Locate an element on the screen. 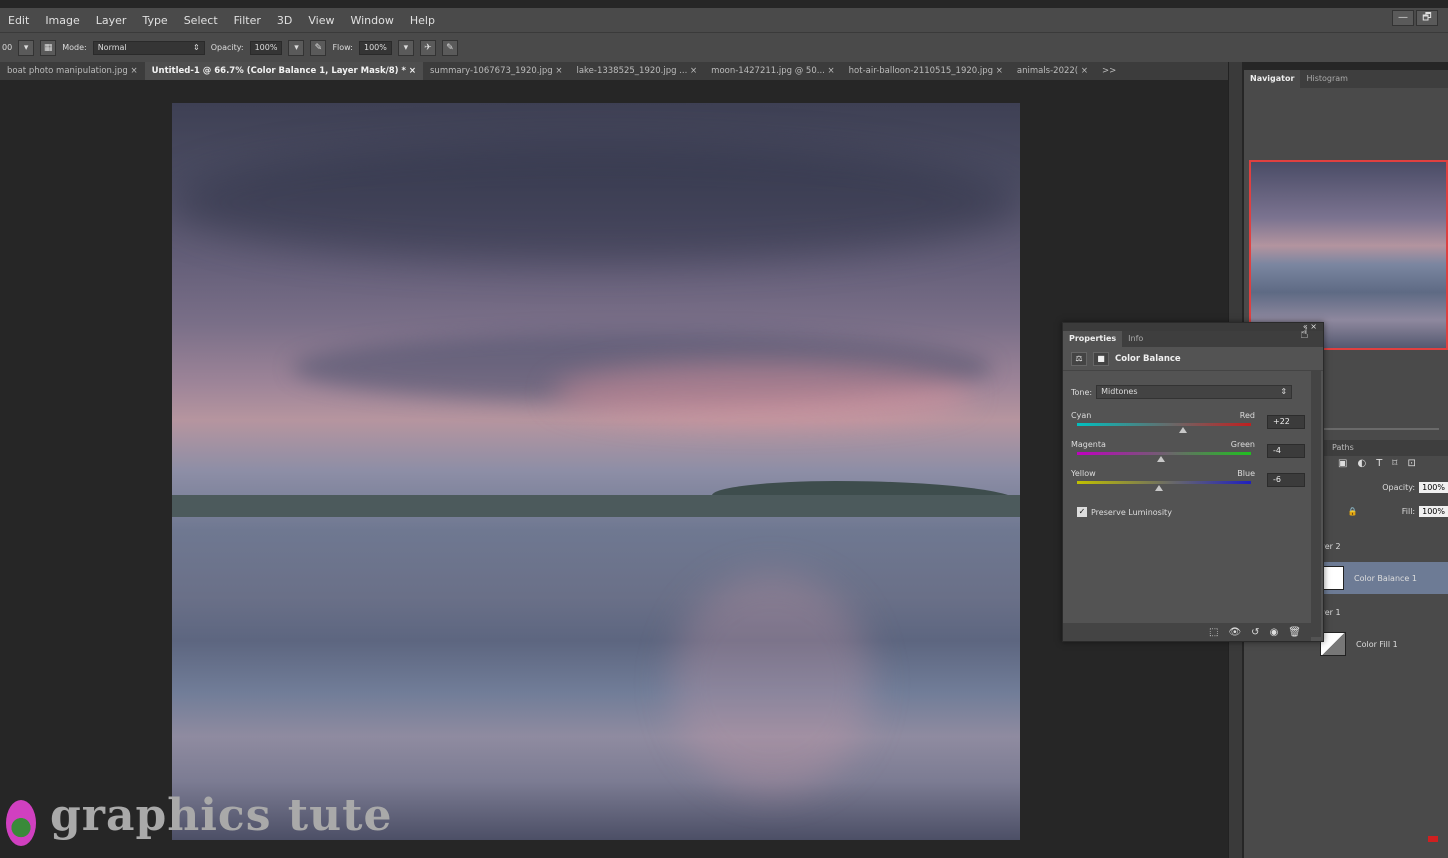 This screenshot has width=1448, height=858. layer-mask-icon: ■ is located at coordinates (1101, 358).